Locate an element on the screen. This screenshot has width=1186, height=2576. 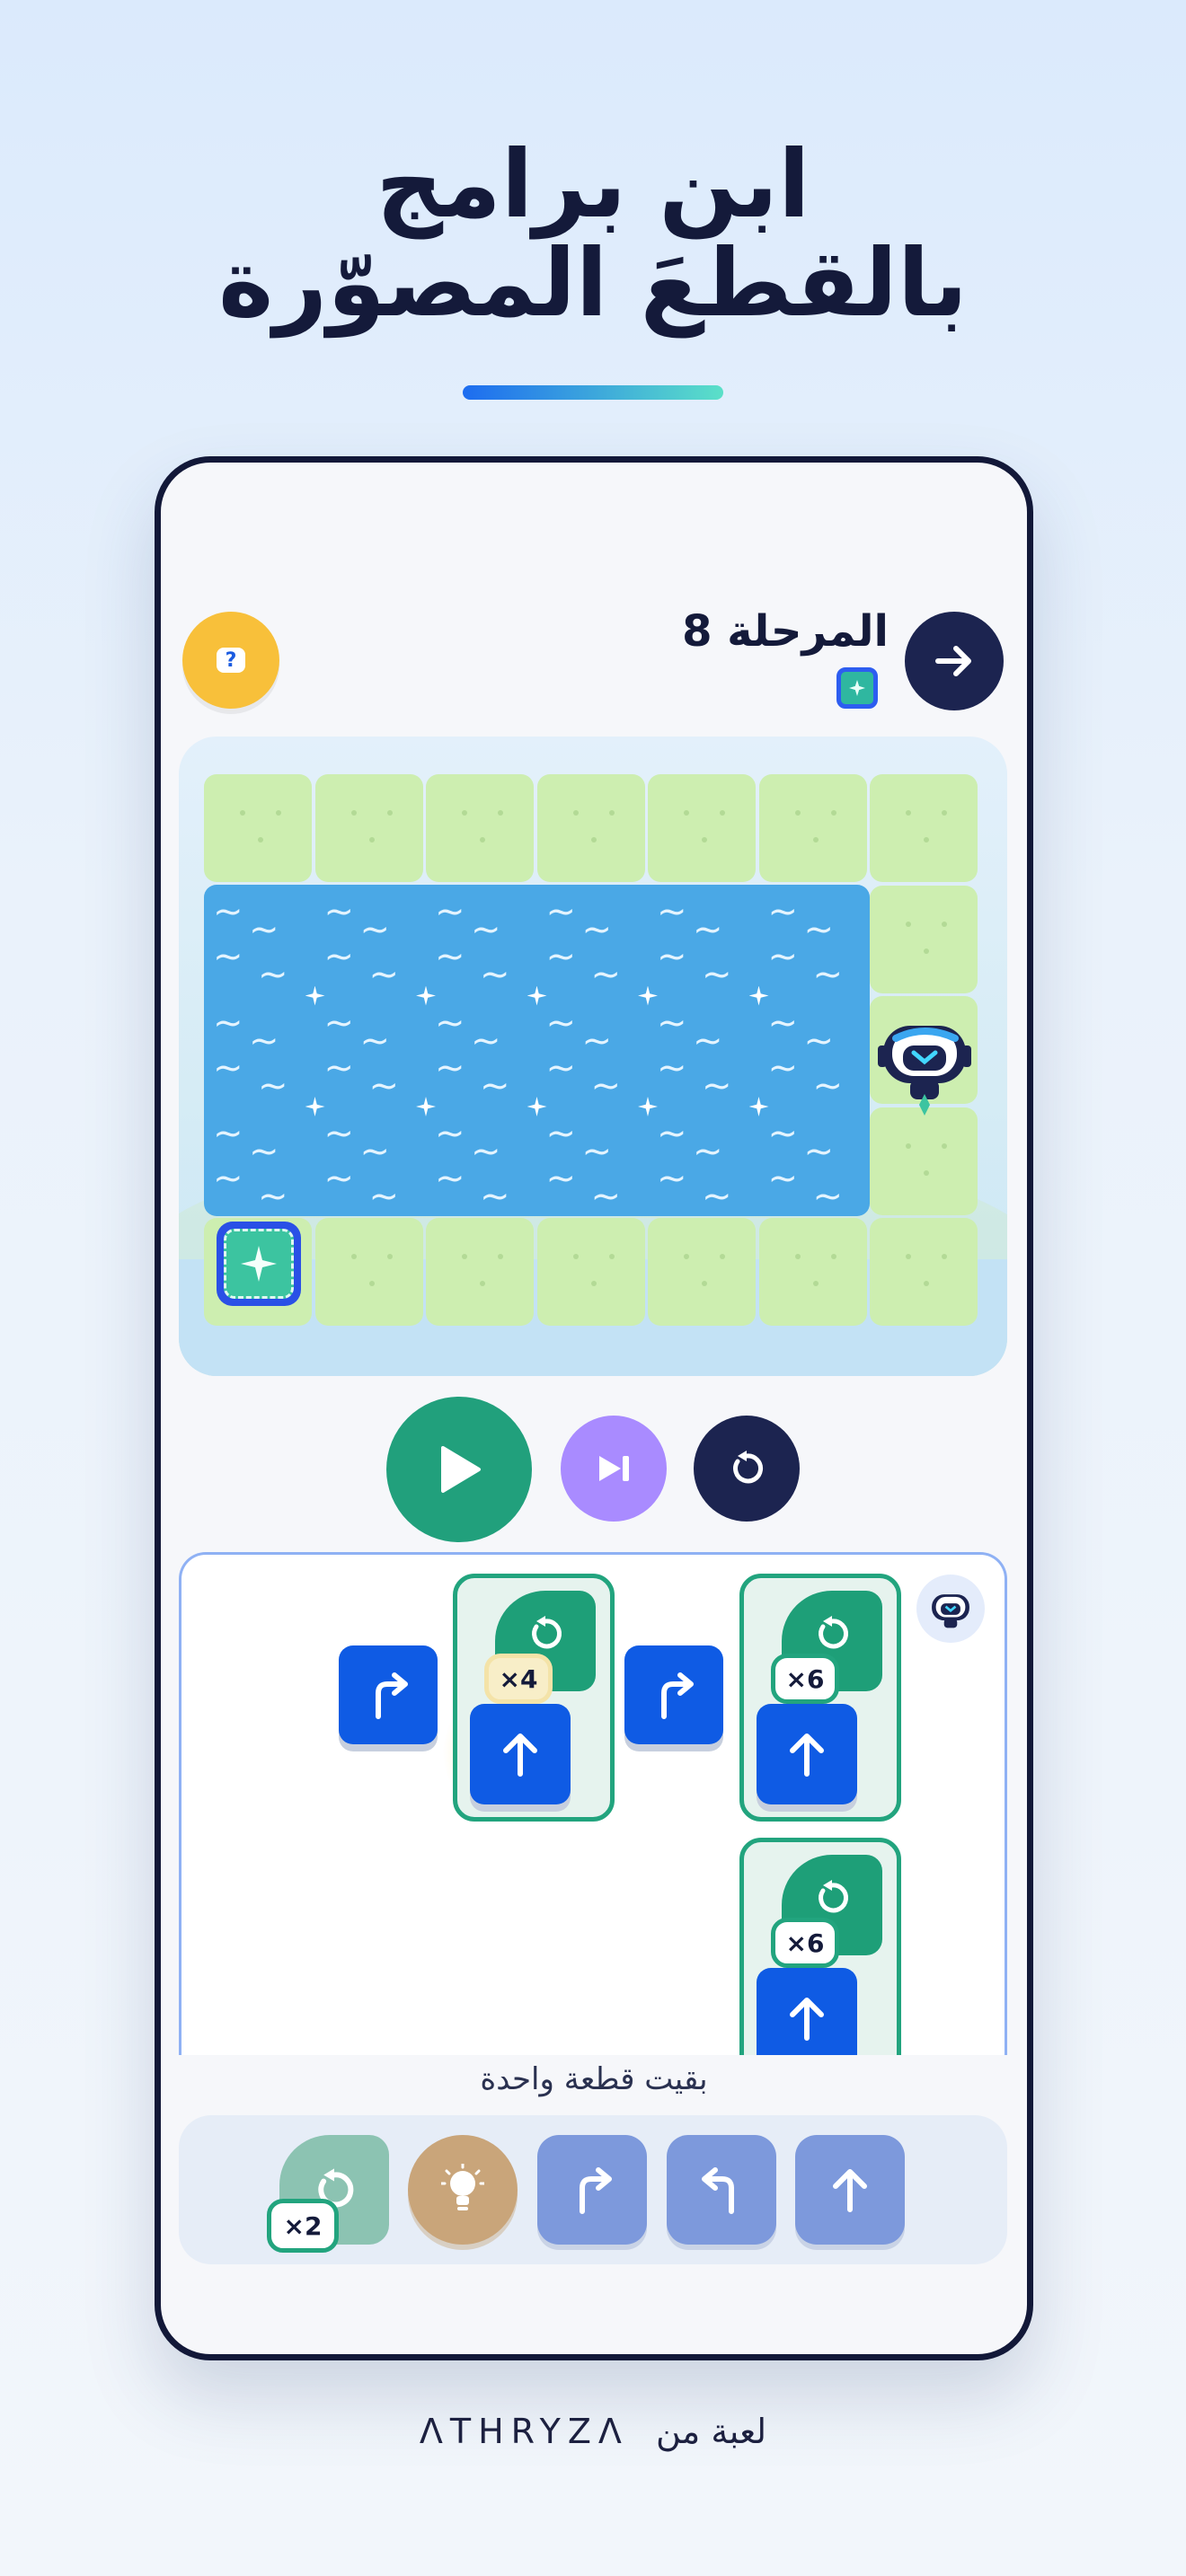
gem-icon is located at coordinates (857, 688).